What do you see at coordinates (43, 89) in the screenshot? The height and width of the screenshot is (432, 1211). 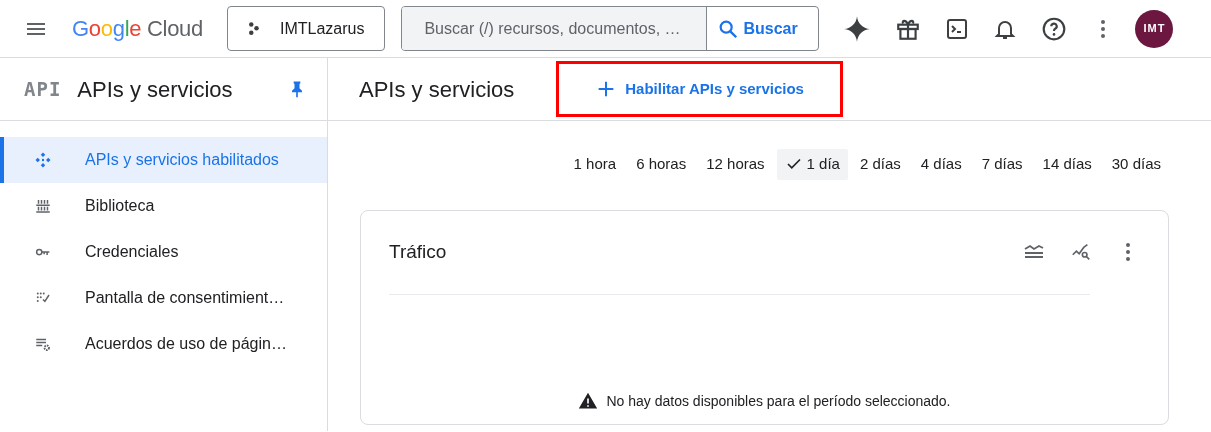 I see `api-label: API` at bounding box center [43, 89].